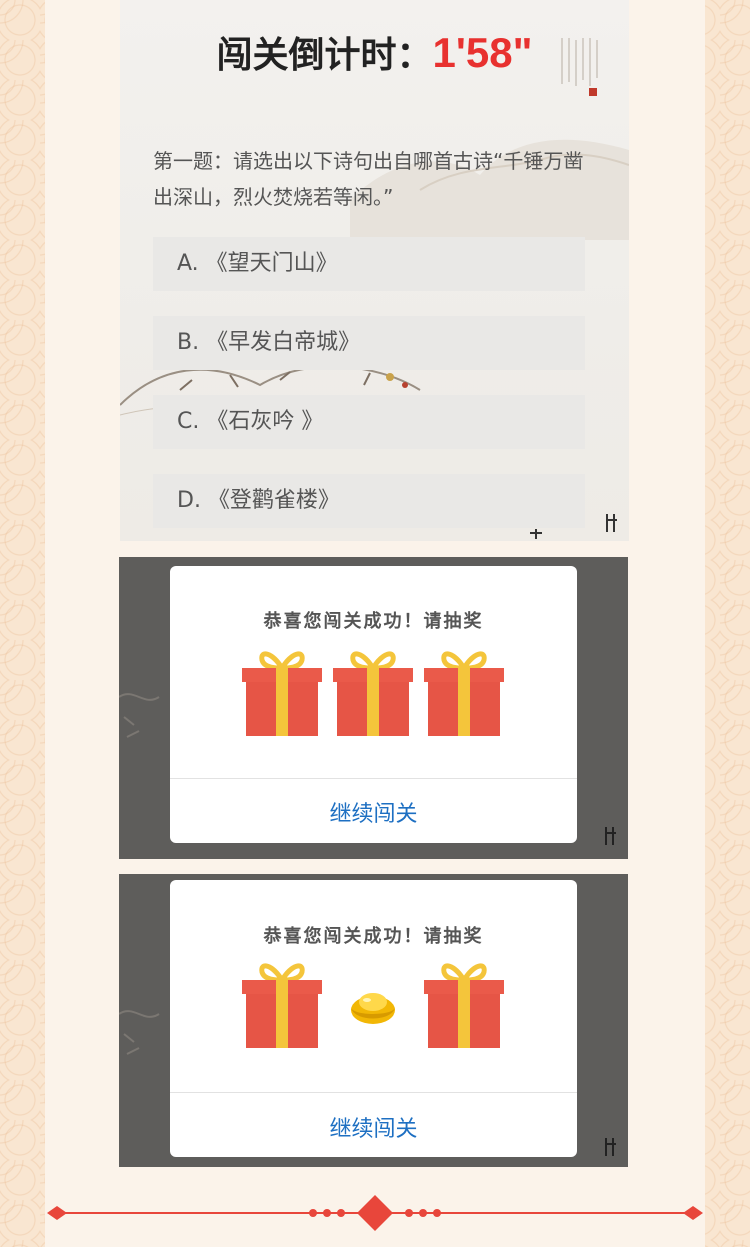 The width and height of the screenshot is (750, 1247). What do you see at coordinates (375, 1213) in the screenshot?
I see `divider-ornament` at bounding box center [375, 1213].